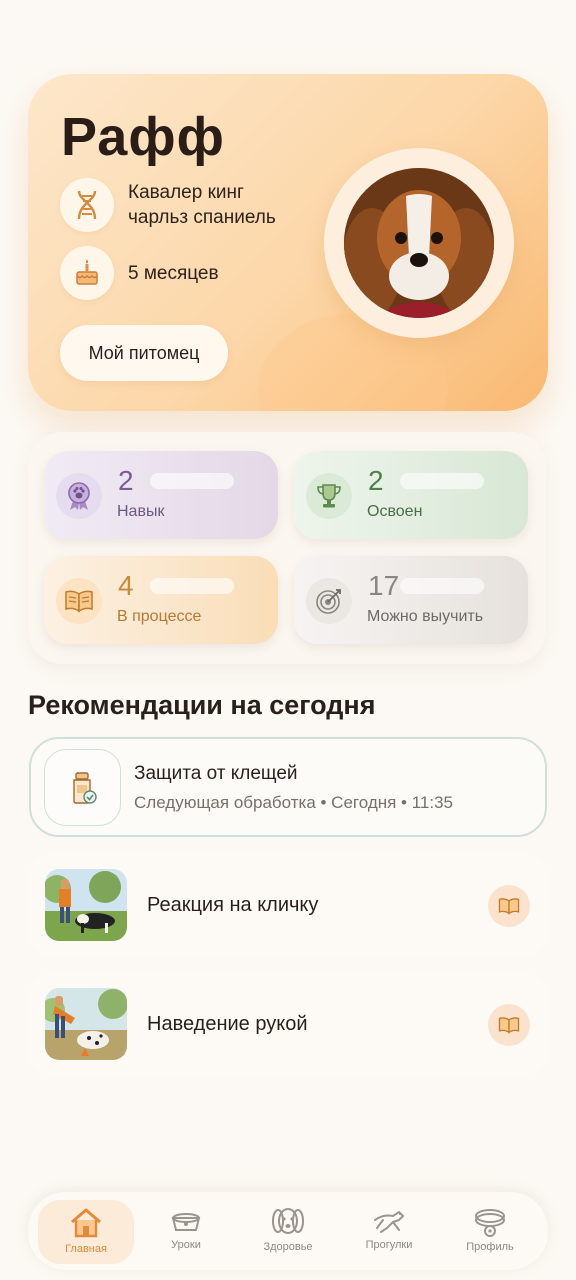 This screenshot has height=1280, width=576. What do you see at coordinates (329, 601) in the screenshot?
I see `target-icon` at bounding box center [329, 601].